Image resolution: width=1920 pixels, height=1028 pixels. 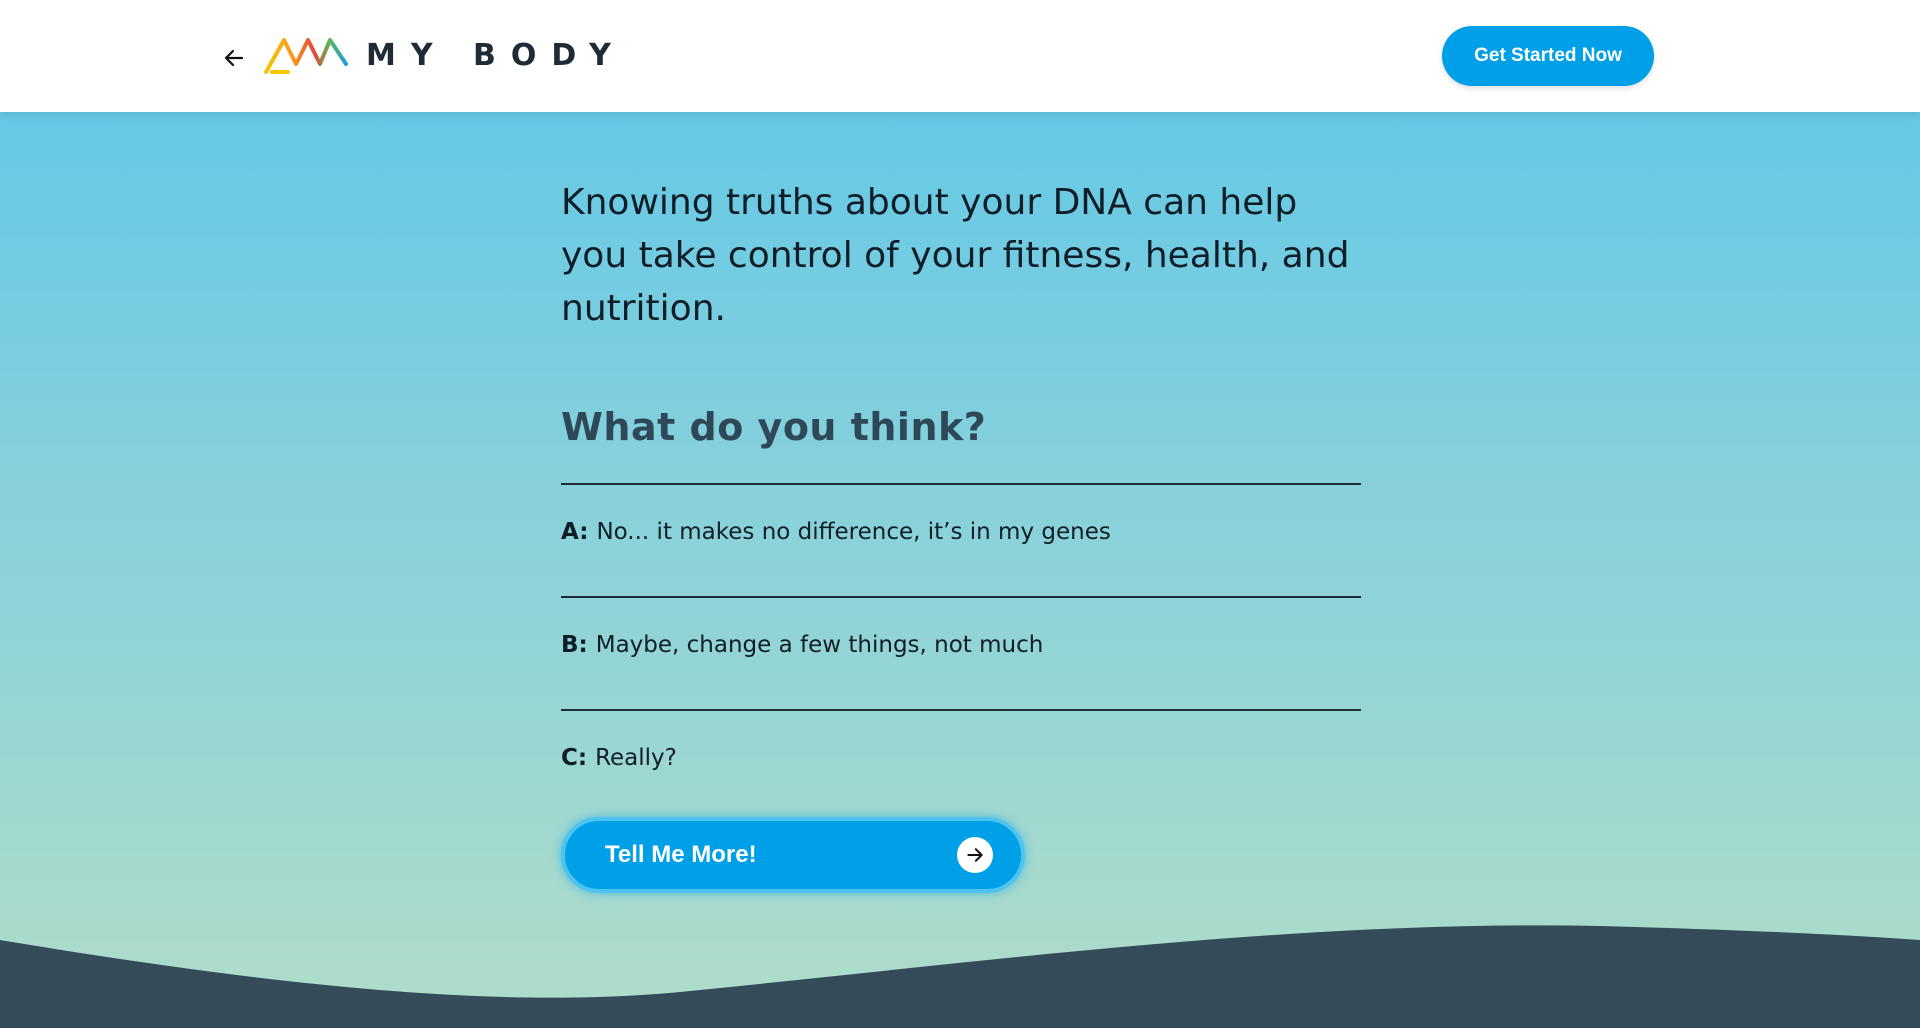 I want to click on option-letter: B:, so click(x=574, y=645).